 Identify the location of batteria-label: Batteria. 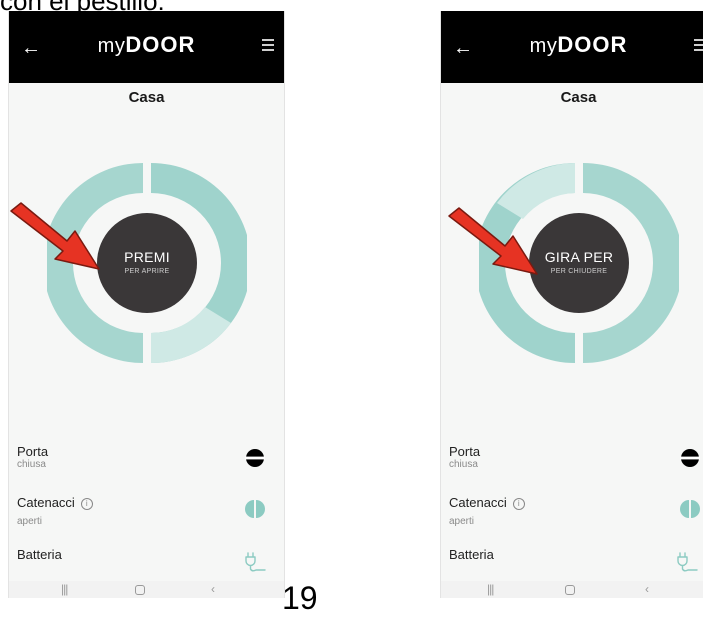
(471, 554).